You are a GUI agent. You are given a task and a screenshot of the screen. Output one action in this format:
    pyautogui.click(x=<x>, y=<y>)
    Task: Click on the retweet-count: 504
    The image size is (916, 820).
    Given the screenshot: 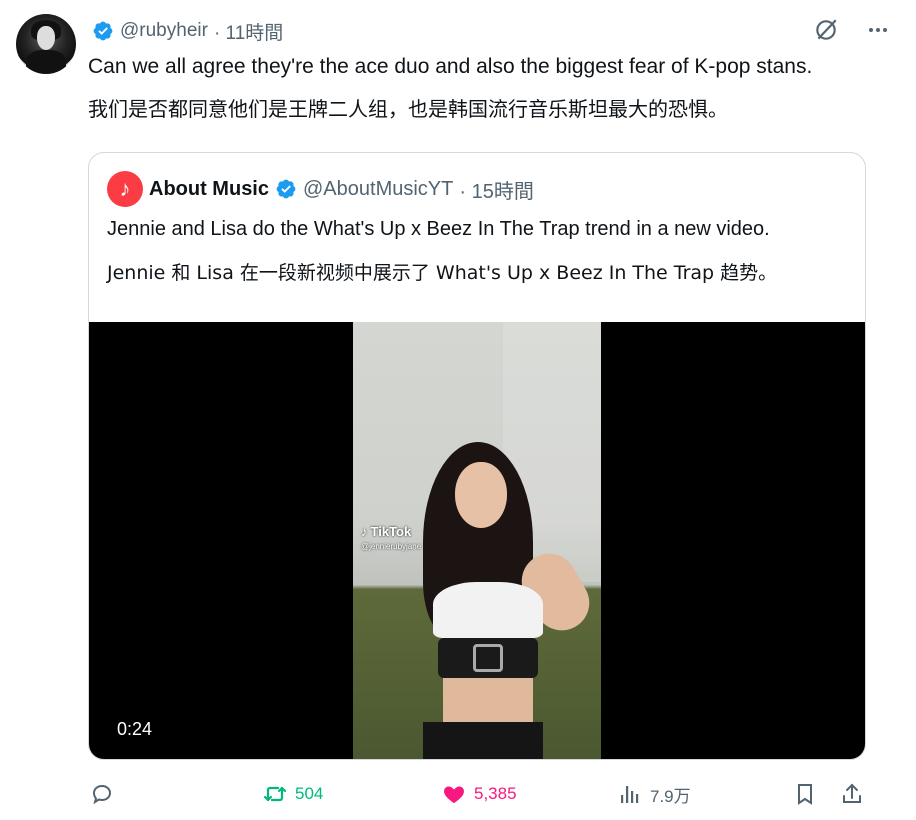 What is the action you would take?
    pyautogui.click(x=309, y=793)
    